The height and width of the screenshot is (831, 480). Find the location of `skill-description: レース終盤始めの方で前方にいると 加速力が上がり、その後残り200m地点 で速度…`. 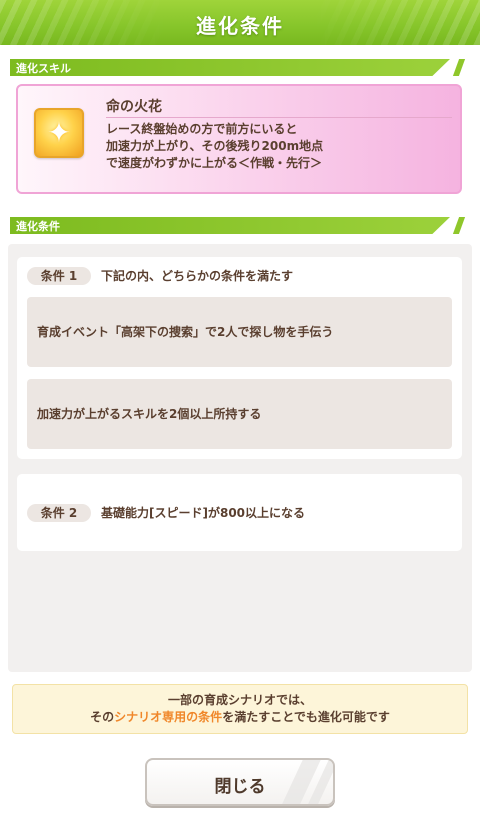

skill-description: レース終盤始めの方で前方にいると 加速力が上がり、その後残り200m地点 で速度… is located at coordinates (214, 146).